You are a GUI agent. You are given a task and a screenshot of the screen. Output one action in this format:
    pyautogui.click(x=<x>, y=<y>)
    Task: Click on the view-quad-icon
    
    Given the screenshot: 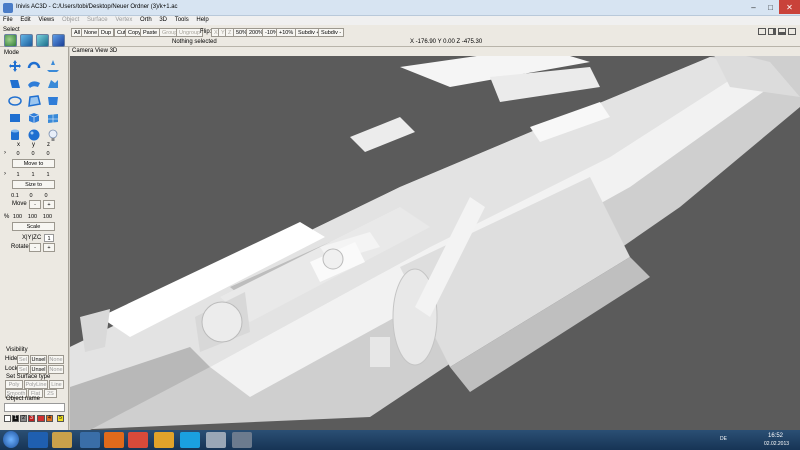 What is the action you would take?
    pyautogui.click(x=782, y=31)
    